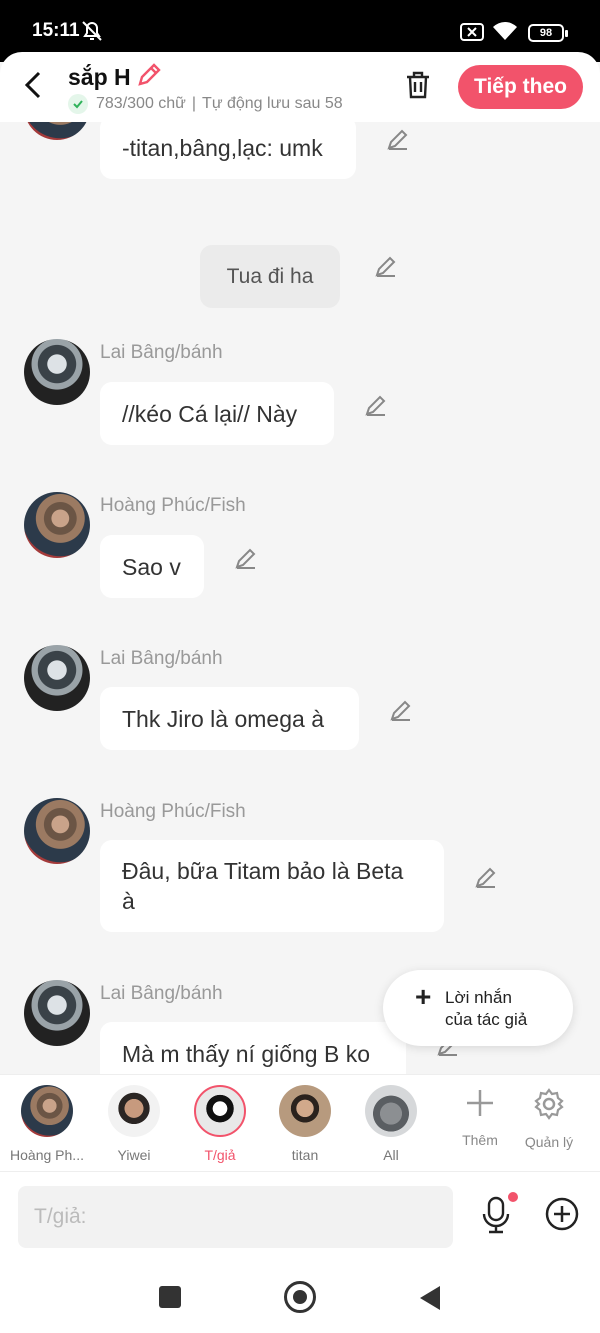  I want to click on system-nav-bar, so click(300, 1295).